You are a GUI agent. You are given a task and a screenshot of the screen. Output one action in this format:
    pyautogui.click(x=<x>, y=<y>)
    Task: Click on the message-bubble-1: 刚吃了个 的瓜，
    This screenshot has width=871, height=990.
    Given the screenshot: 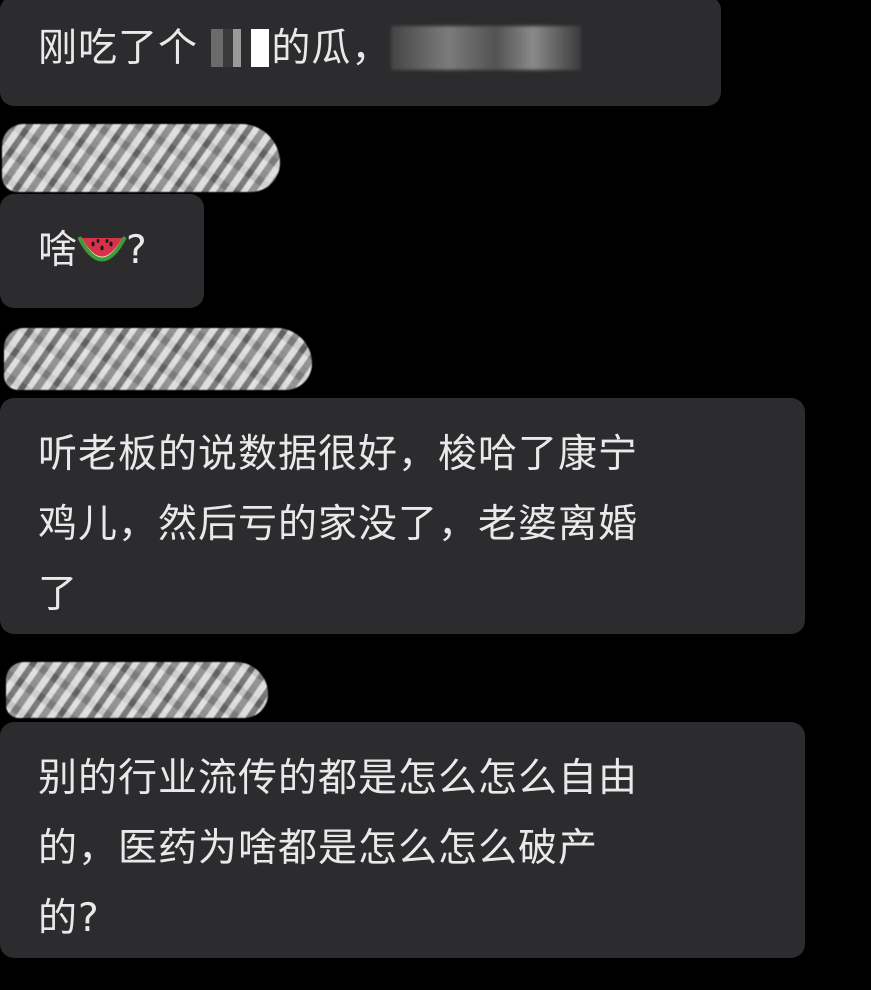 What is the action you would take?
    pyautogui.click(x=360, y=53)
    